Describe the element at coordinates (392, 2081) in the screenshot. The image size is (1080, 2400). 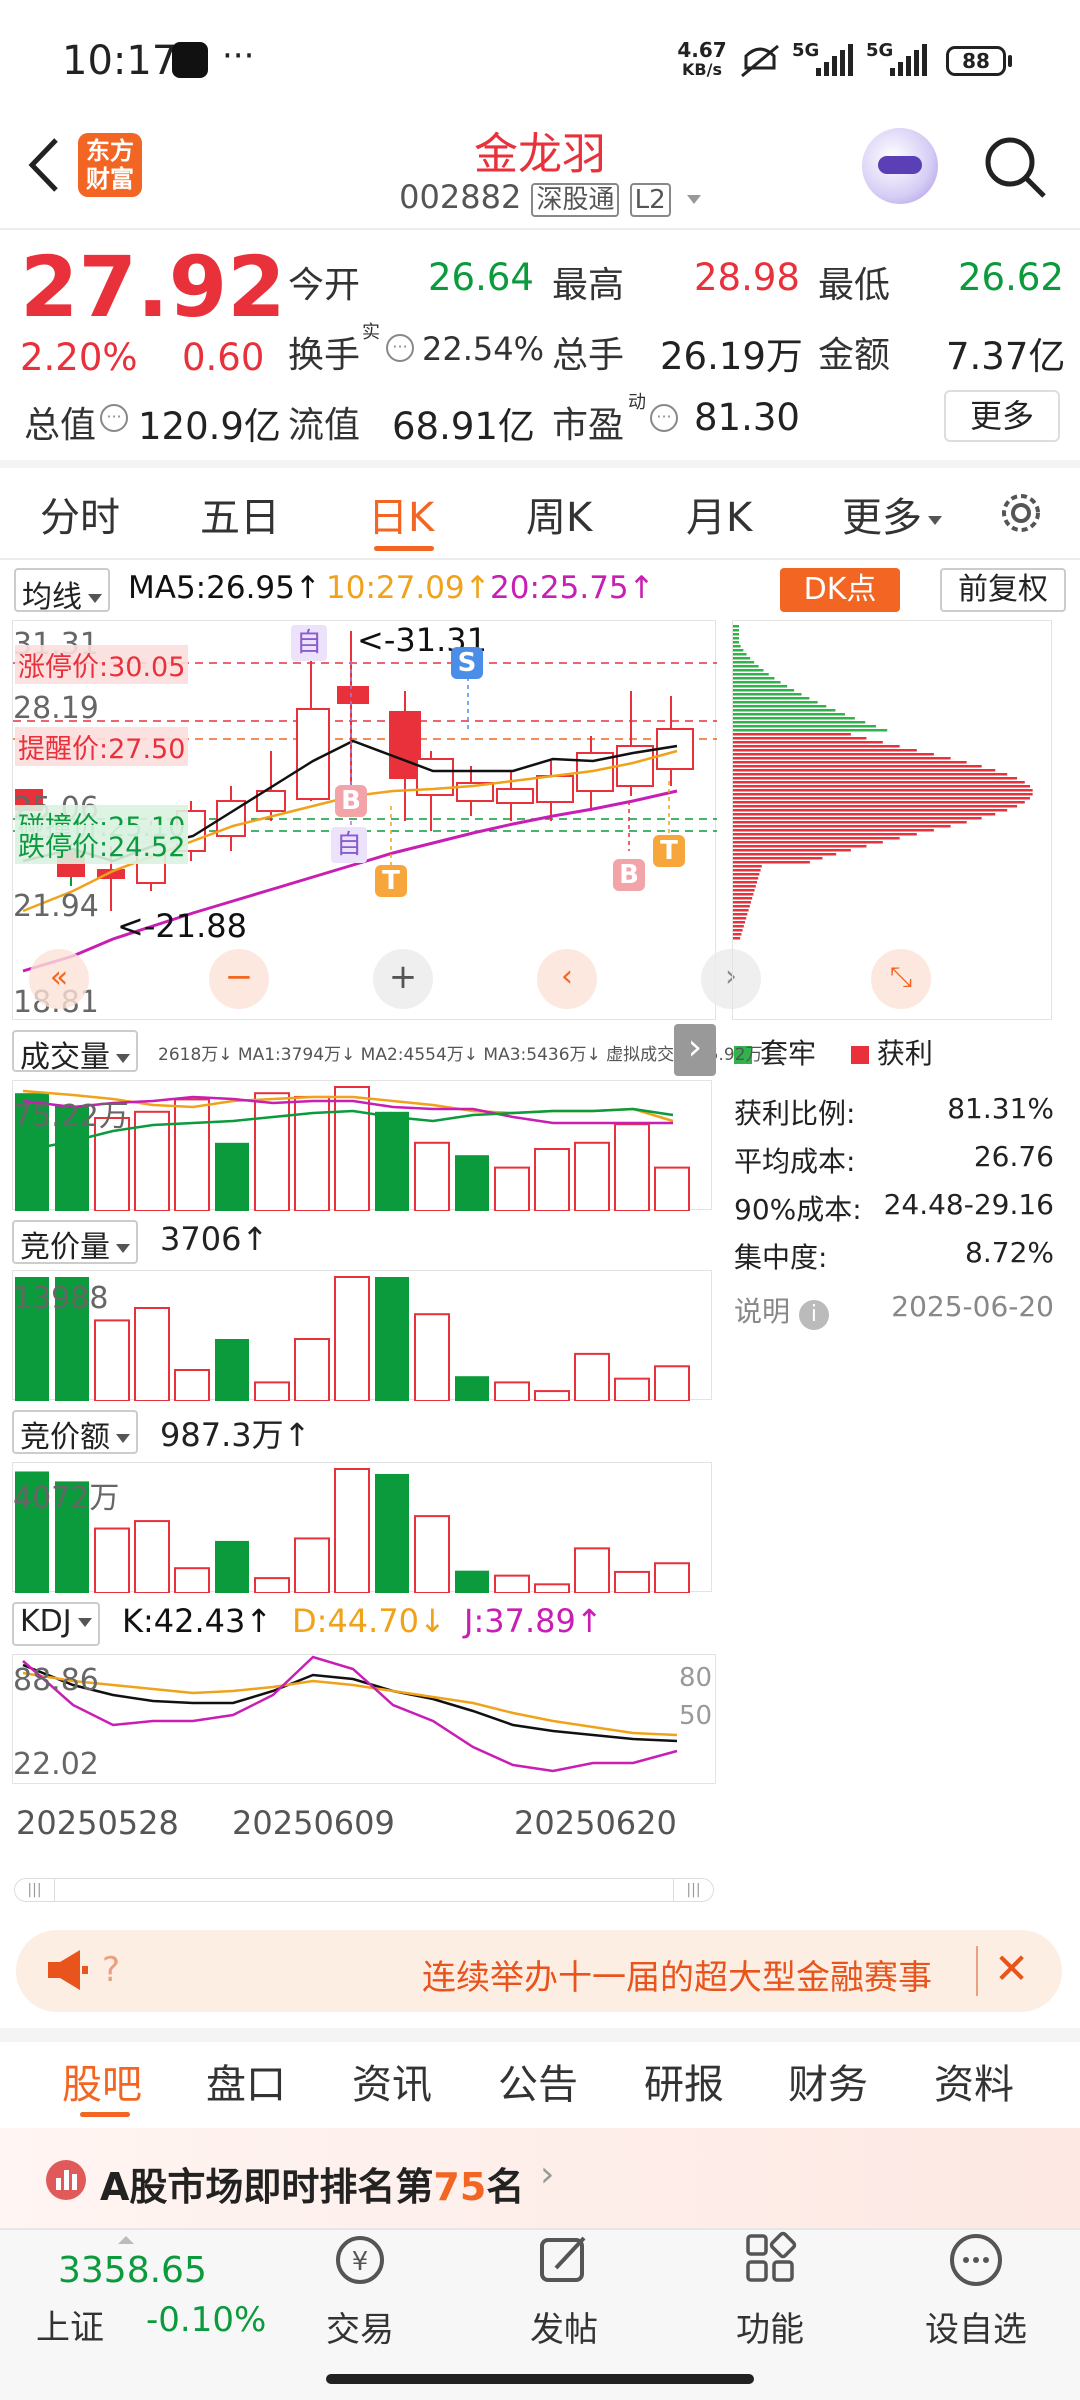
I see `tab-news: 资讯` at that location.